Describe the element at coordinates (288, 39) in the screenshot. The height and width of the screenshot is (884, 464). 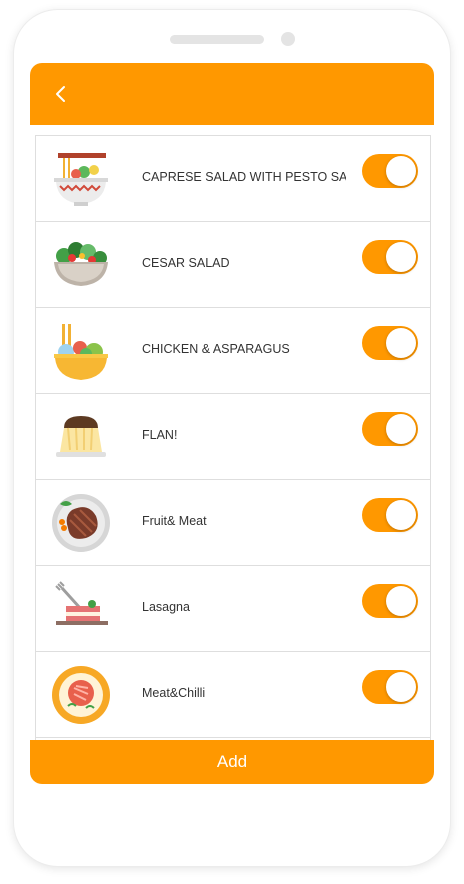
I see `phone-camera` at that location.